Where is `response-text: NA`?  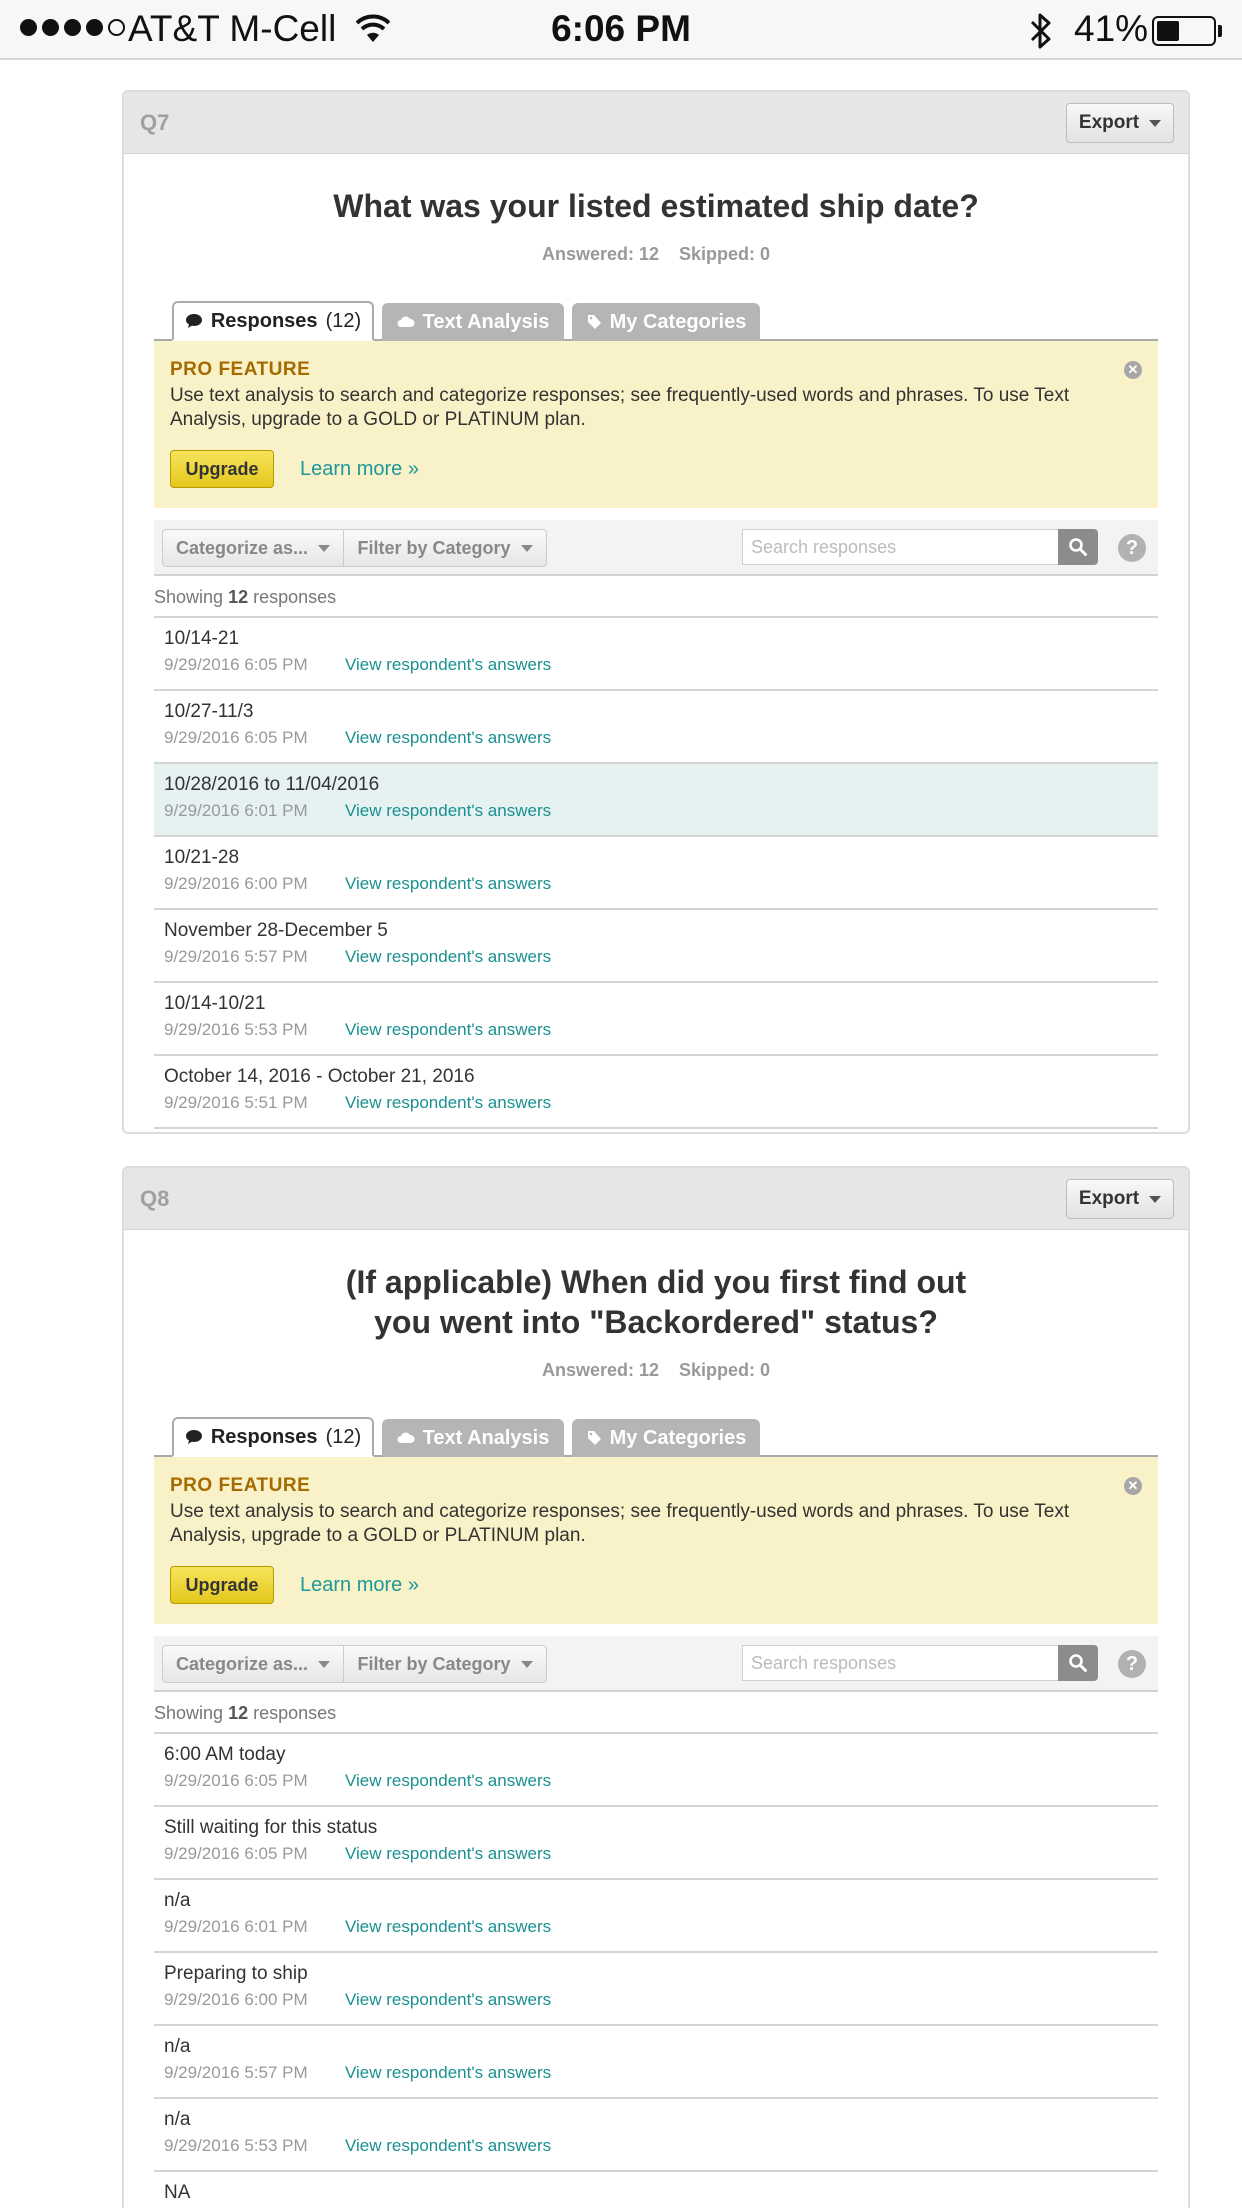 response-text: NA is located at coordinates (177, 2192).